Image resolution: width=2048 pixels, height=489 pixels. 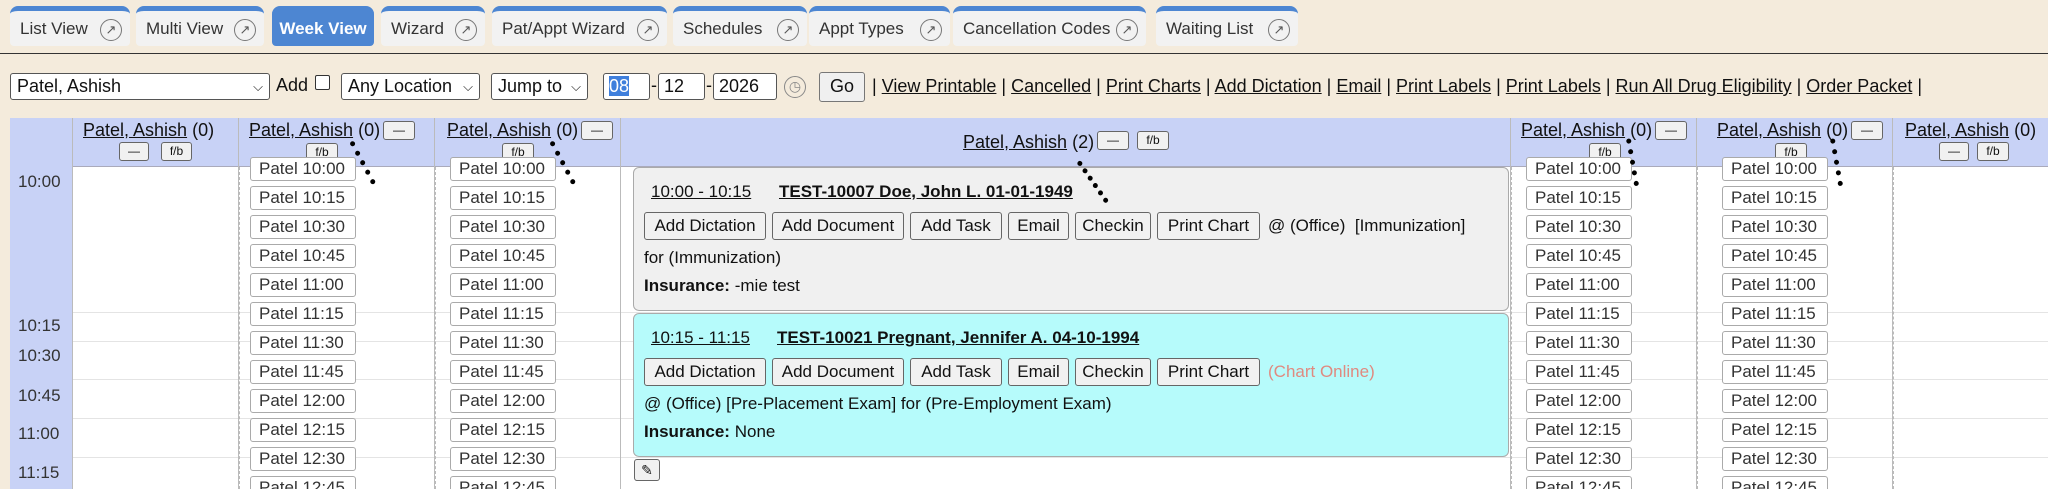 I want to click on month-input: 08, so click(x=626, y=86).